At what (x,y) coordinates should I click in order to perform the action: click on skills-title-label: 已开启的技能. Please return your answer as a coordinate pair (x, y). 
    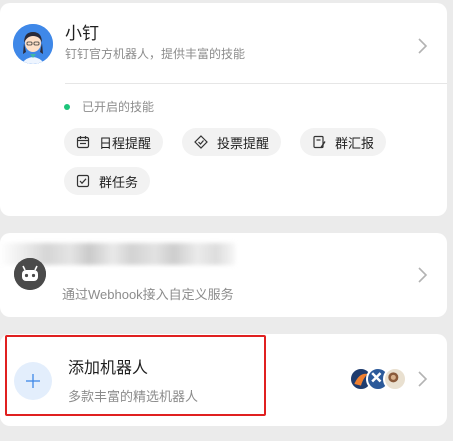
    Looking at the image, I should click on (118, 107).